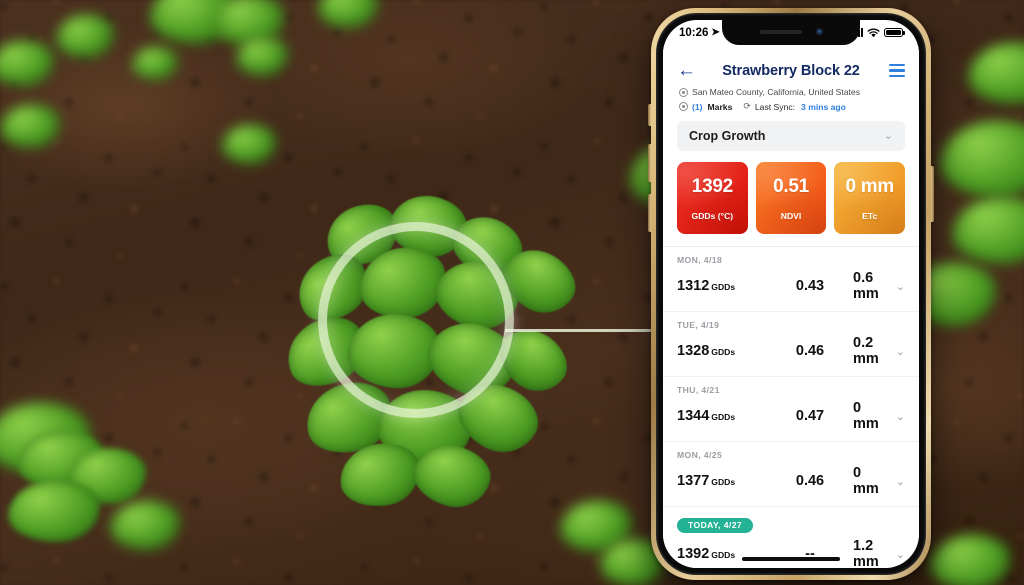 This screenshot has width=1024, height=585. I want to click on row-date: MON, 4/25, so click(700, 455).